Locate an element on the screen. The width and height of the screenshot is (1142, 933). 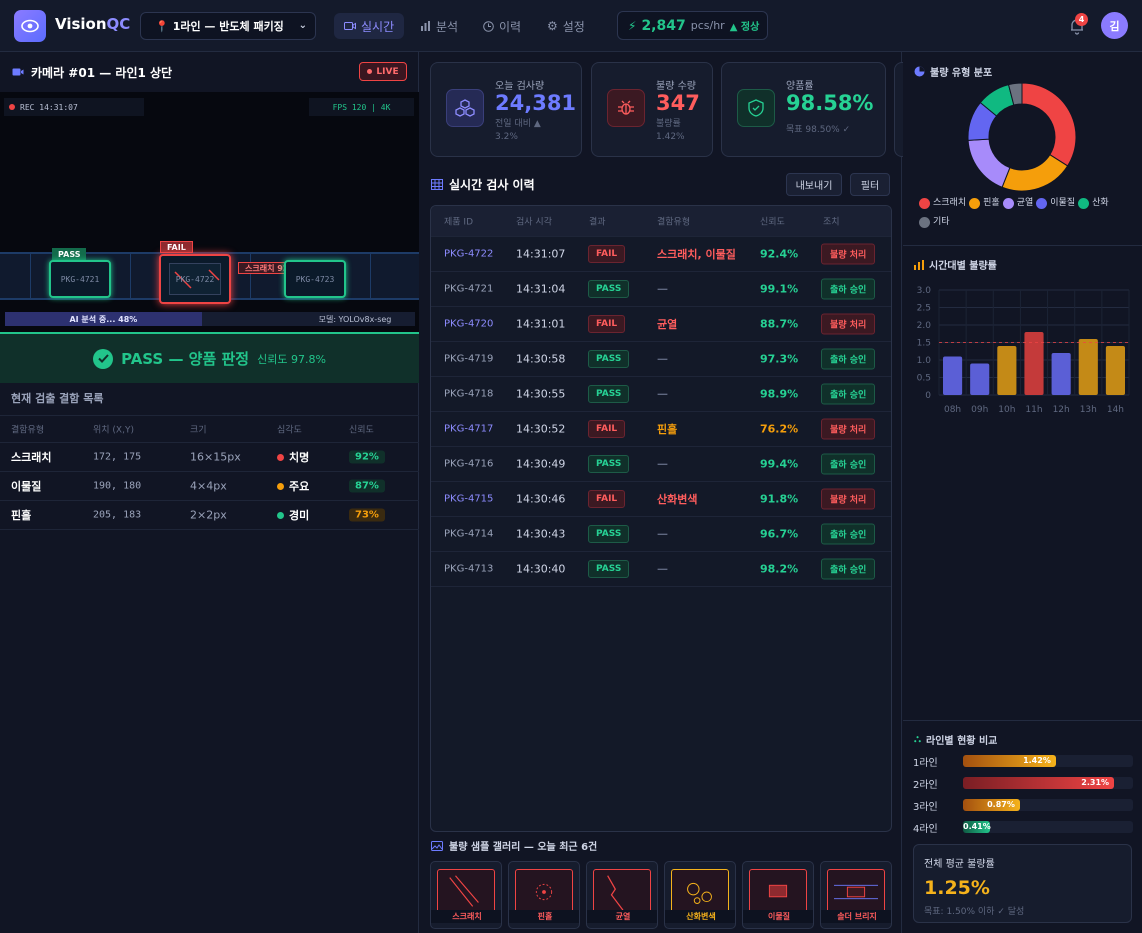
history-confidence: 99.4% is located at coordinates (779, 464).